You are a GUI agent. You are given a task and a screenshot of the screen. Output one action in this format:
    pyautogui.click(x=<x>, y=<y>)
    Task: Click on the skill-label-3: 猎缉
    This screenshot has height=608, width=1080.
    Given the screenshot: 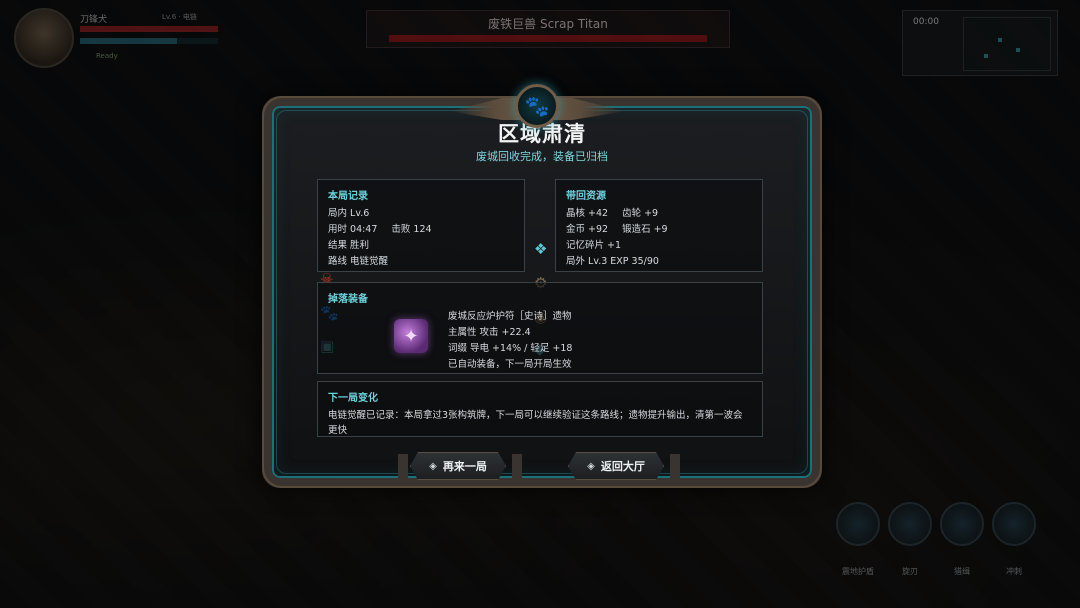 What is the action you would take?
    pyautogui.click(x=962, y=571)
    